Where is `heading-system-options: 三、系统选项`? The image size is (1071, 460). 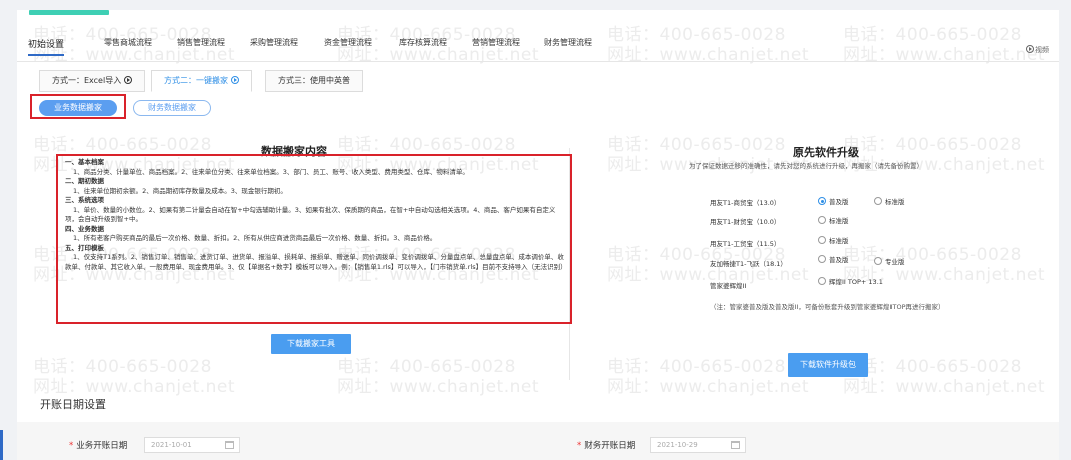 heading-system-options: 三、系统选项 is located at coordinates (84, 200).